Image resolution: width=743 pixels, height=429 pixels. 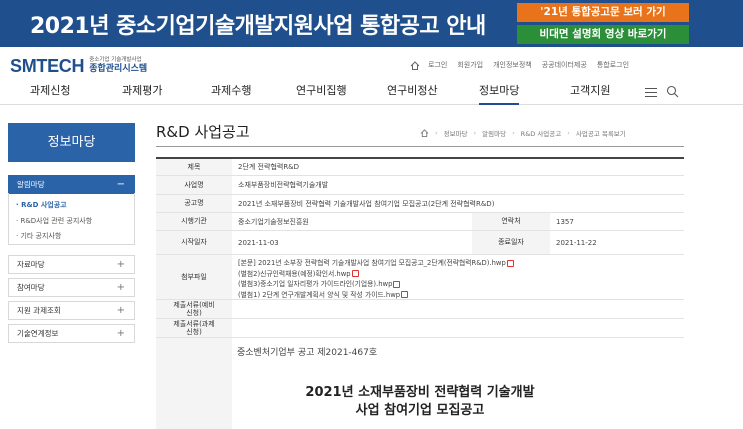 I want to click on table-row: 제목 2단계 전략협력R&D, so click(x=420, y=167).